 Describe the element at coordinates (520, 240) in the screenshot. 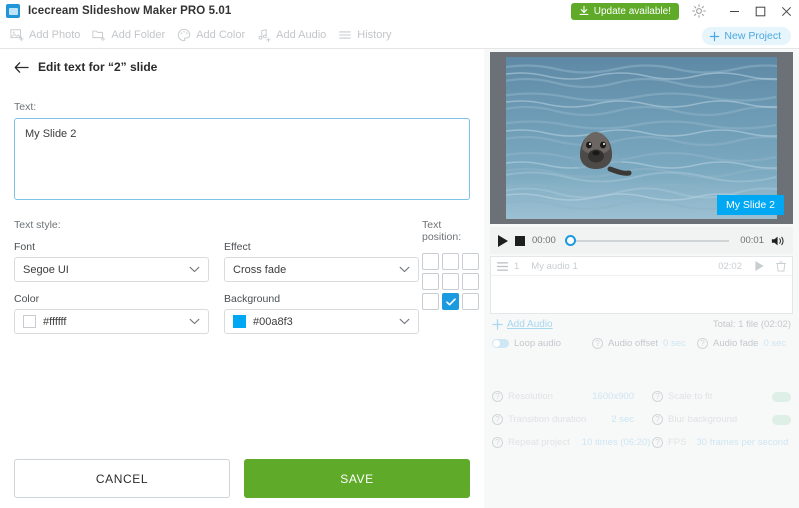

I see `stop-icon` at that location.